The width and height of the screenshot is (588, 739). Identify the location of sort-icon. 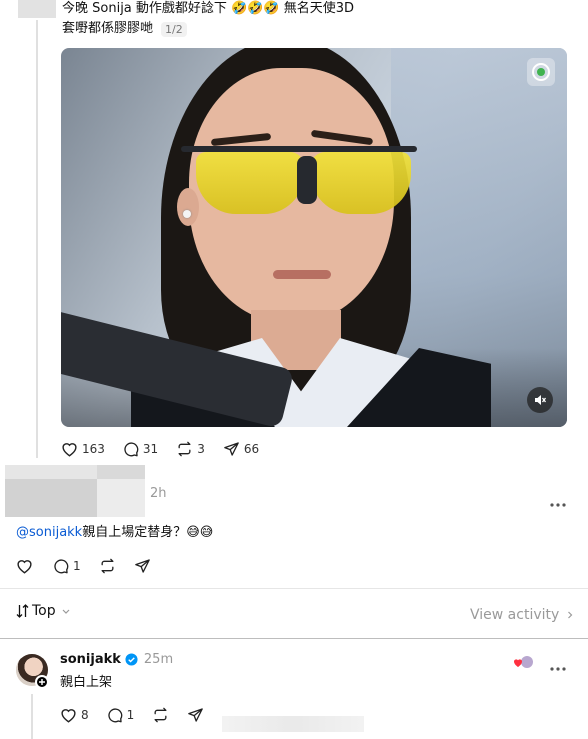
(22, 611).